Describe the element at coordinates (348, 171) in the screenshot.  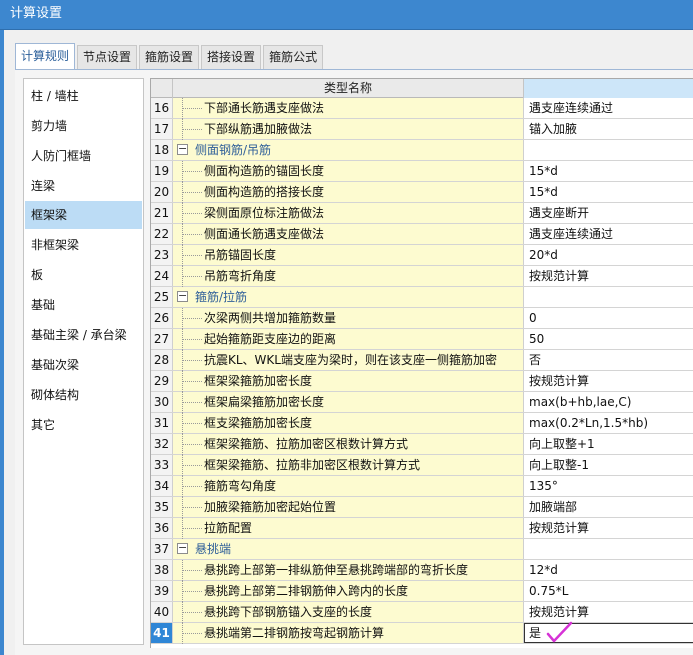
I see `type-name-cell: 侧面构造筋的锚固长度` at that location.